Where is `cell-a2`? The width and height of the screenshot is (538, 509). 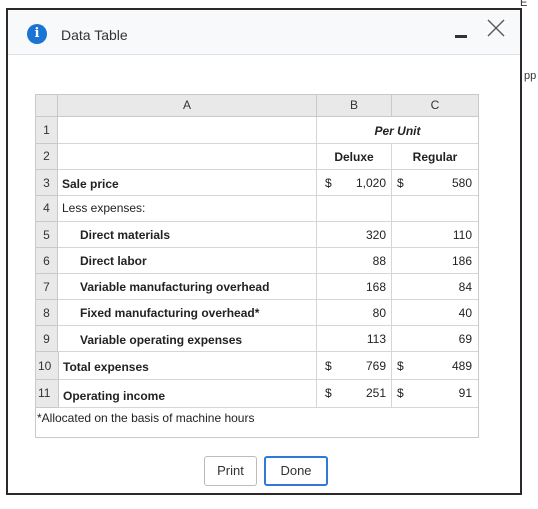
cell-a2 is located at coordinates (187, 157).